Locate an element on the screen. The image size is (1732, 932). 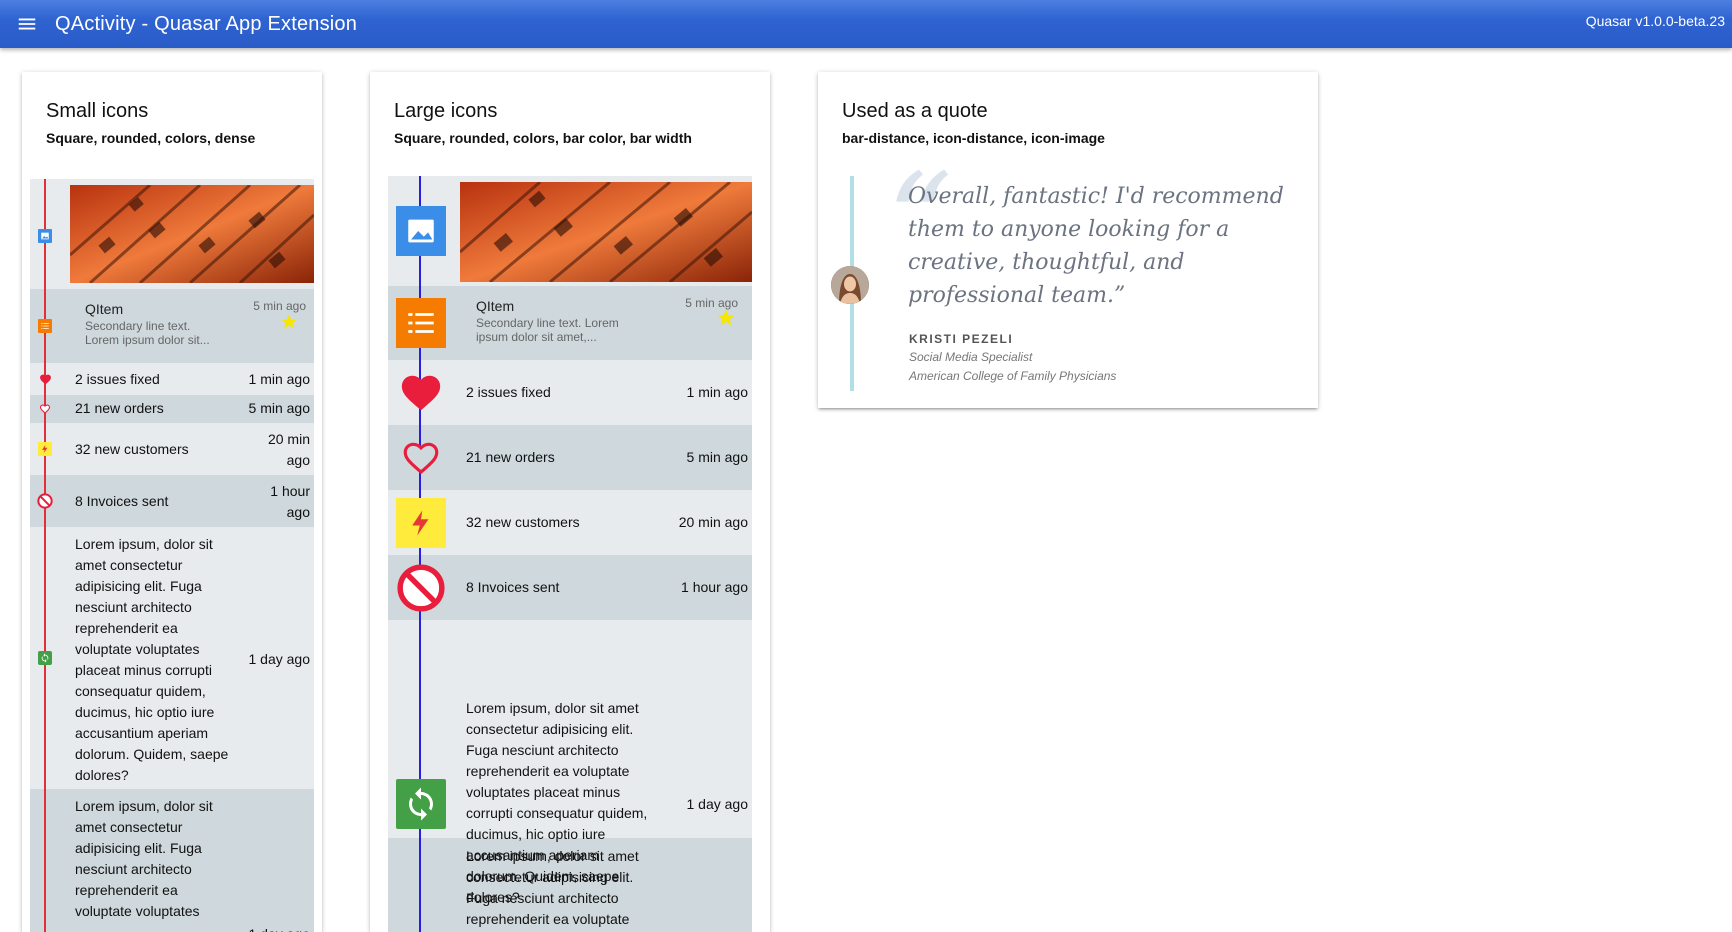
card-title: Large icons is located at coordinates (446, 111).